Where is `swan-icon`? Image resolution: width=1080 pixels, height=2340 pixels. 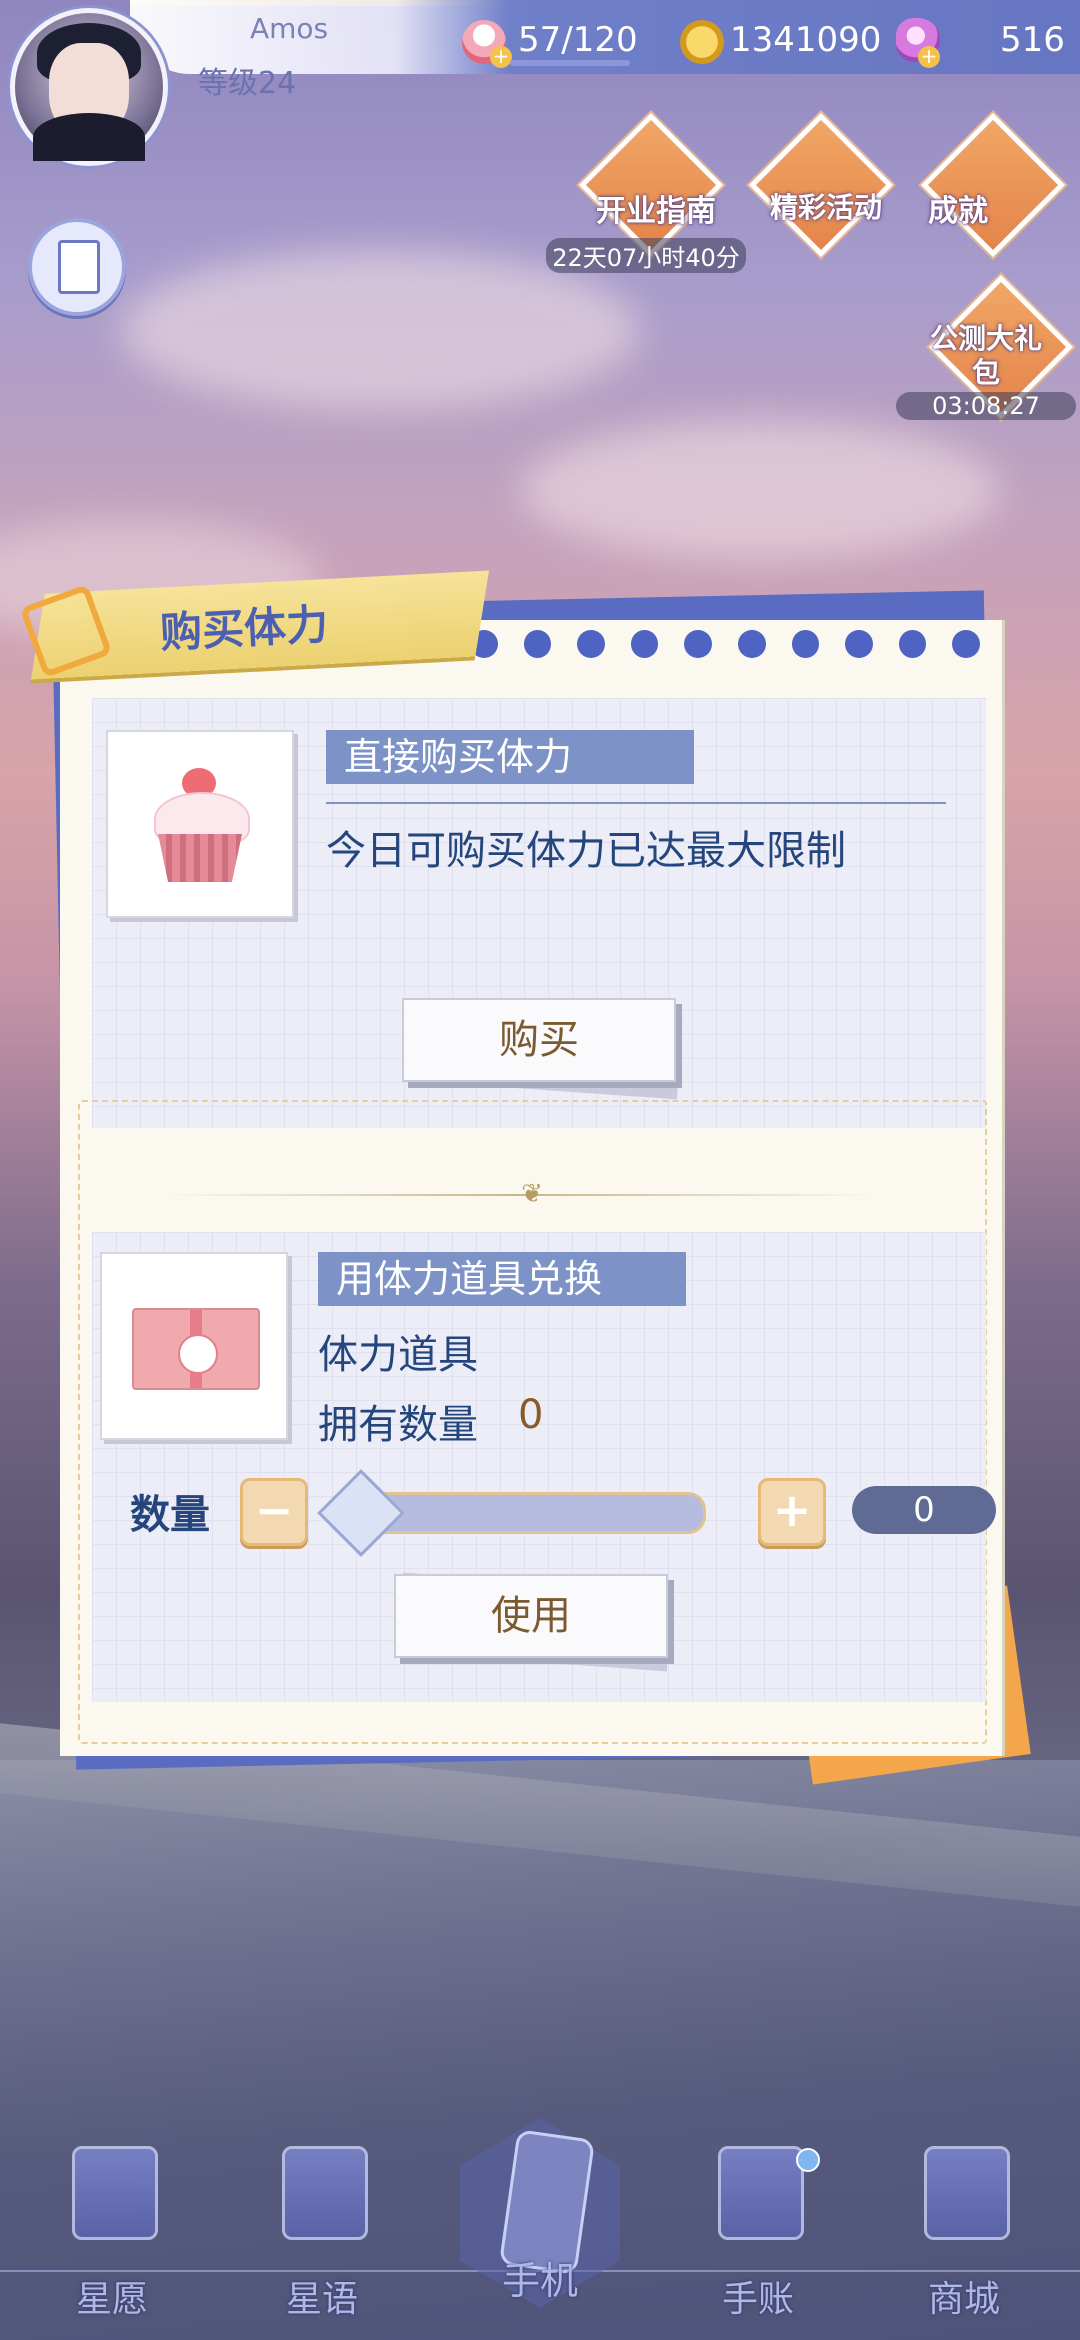
swan-icon is located at coordinates (993, 185).